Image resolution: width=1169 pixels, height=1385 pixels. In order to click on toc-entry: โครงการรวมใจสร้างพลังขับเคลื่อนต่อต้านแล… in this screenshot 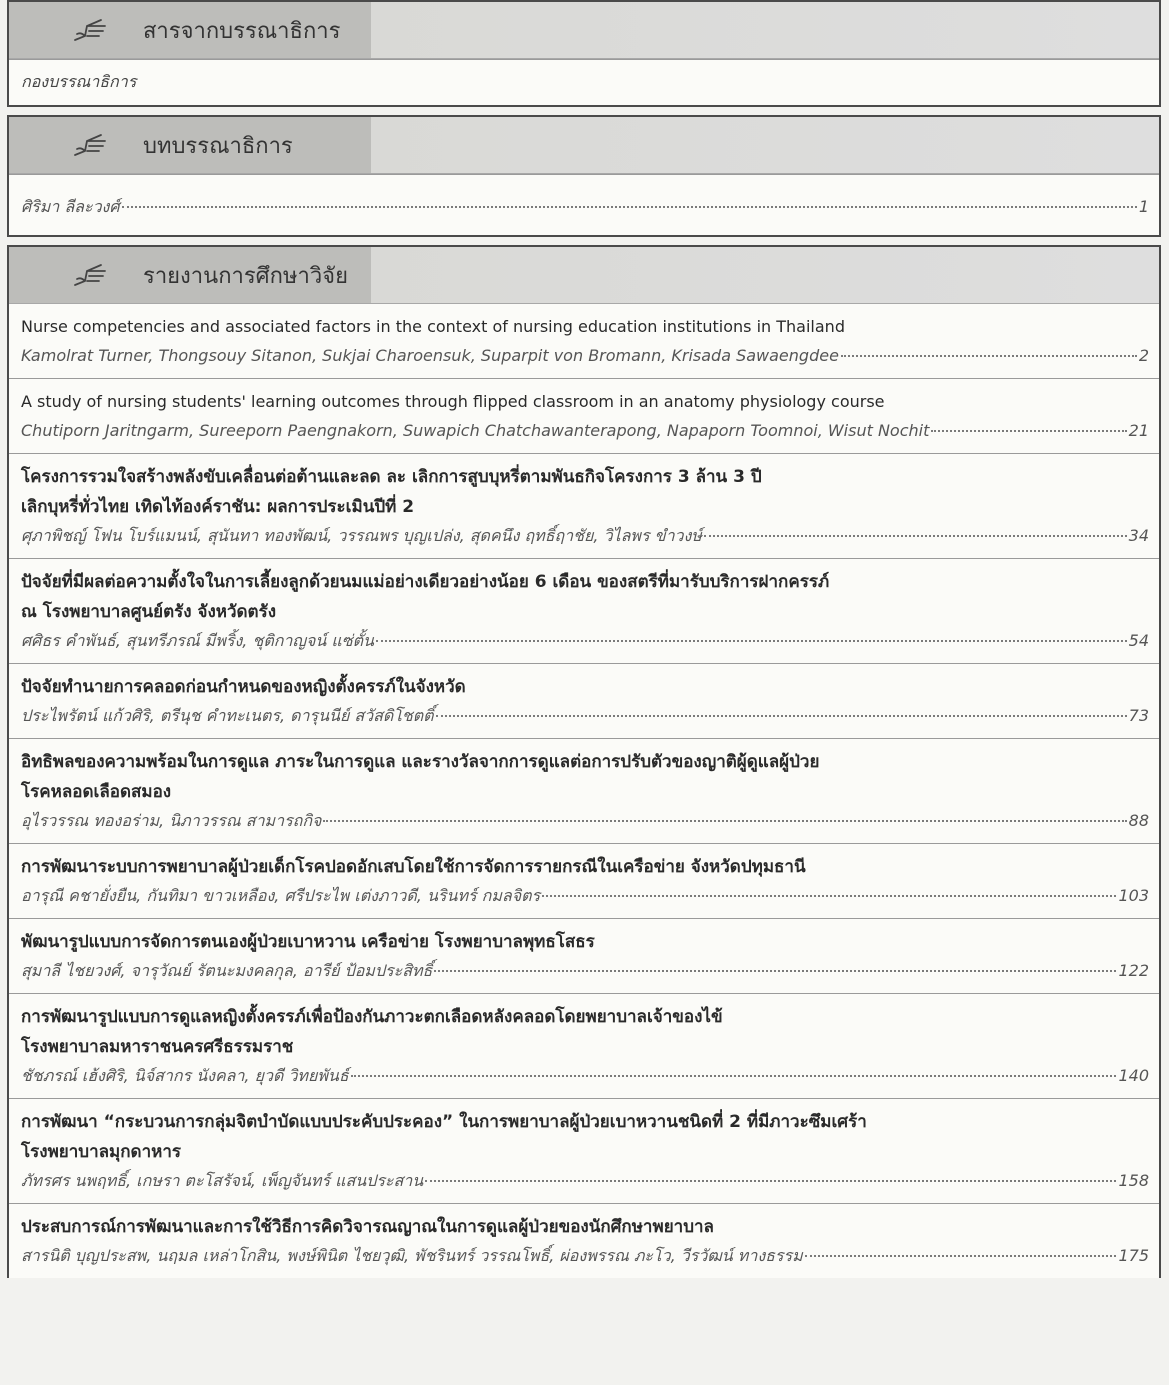, I will do `click(584, 505)`.